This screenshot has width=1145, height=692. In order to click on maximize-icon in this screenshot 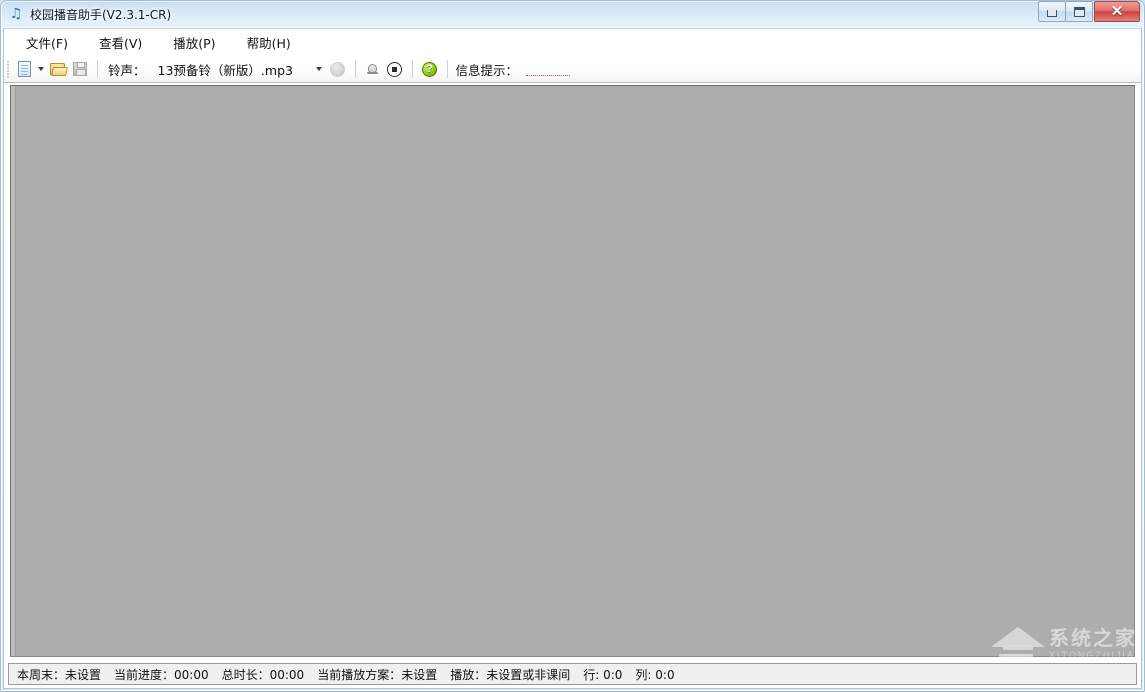, I will do `click(1079, 11)`.